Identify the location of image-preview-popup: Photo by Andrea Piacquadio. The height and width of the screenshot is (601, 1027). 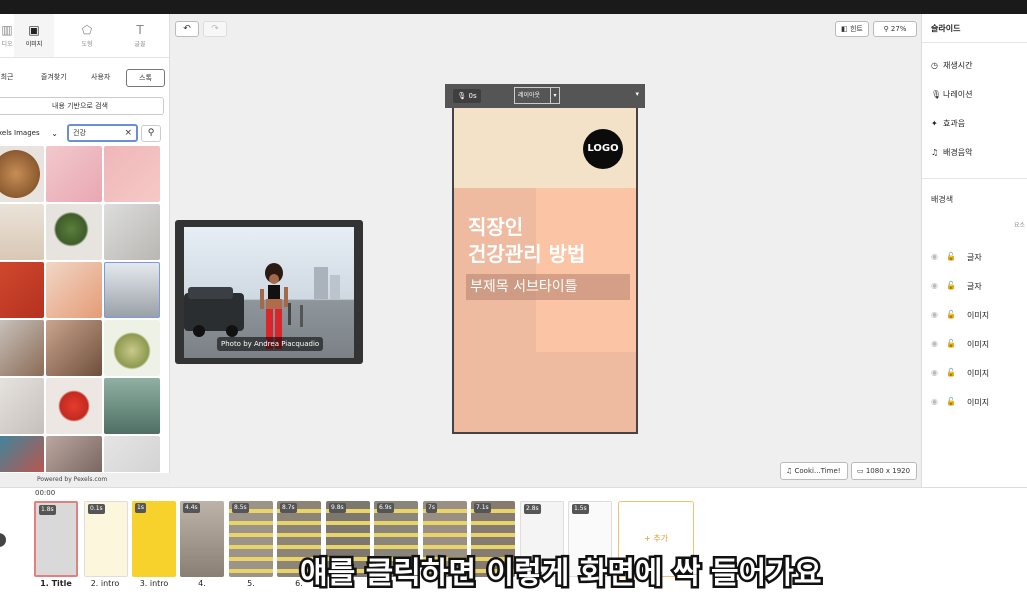
(269, 292).